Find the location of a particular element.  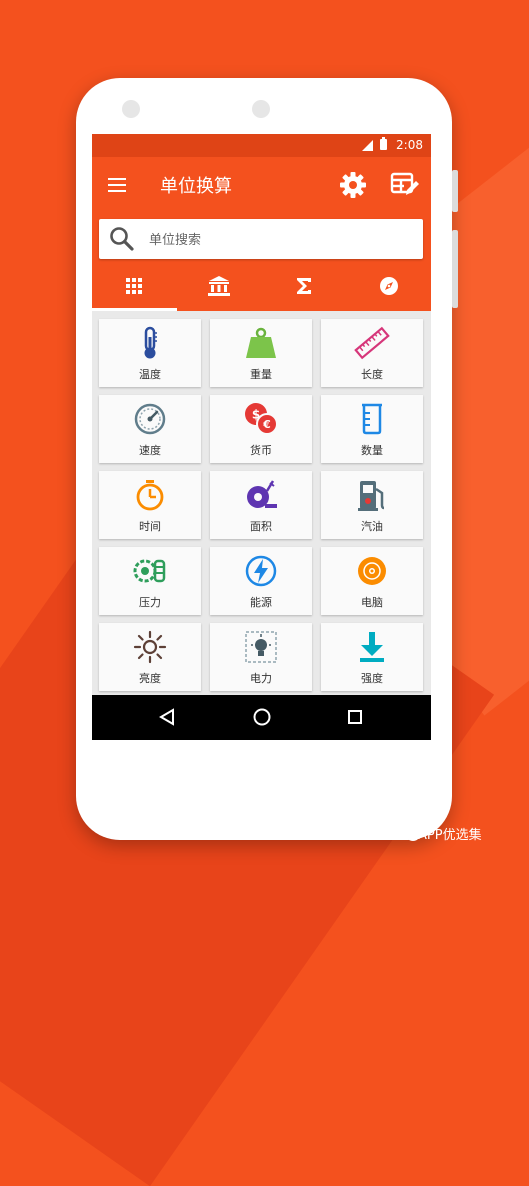

category-card-computer: 电脑 is located at coordinates (372, 581).